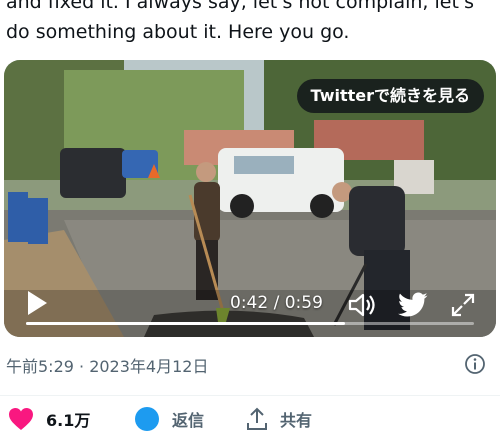 This screenshot has height=437, width=500. What do you see at coordinates (147, 419) in the screenshot?
I see `reply-bubble-icon` at bounding box center [147, 419].